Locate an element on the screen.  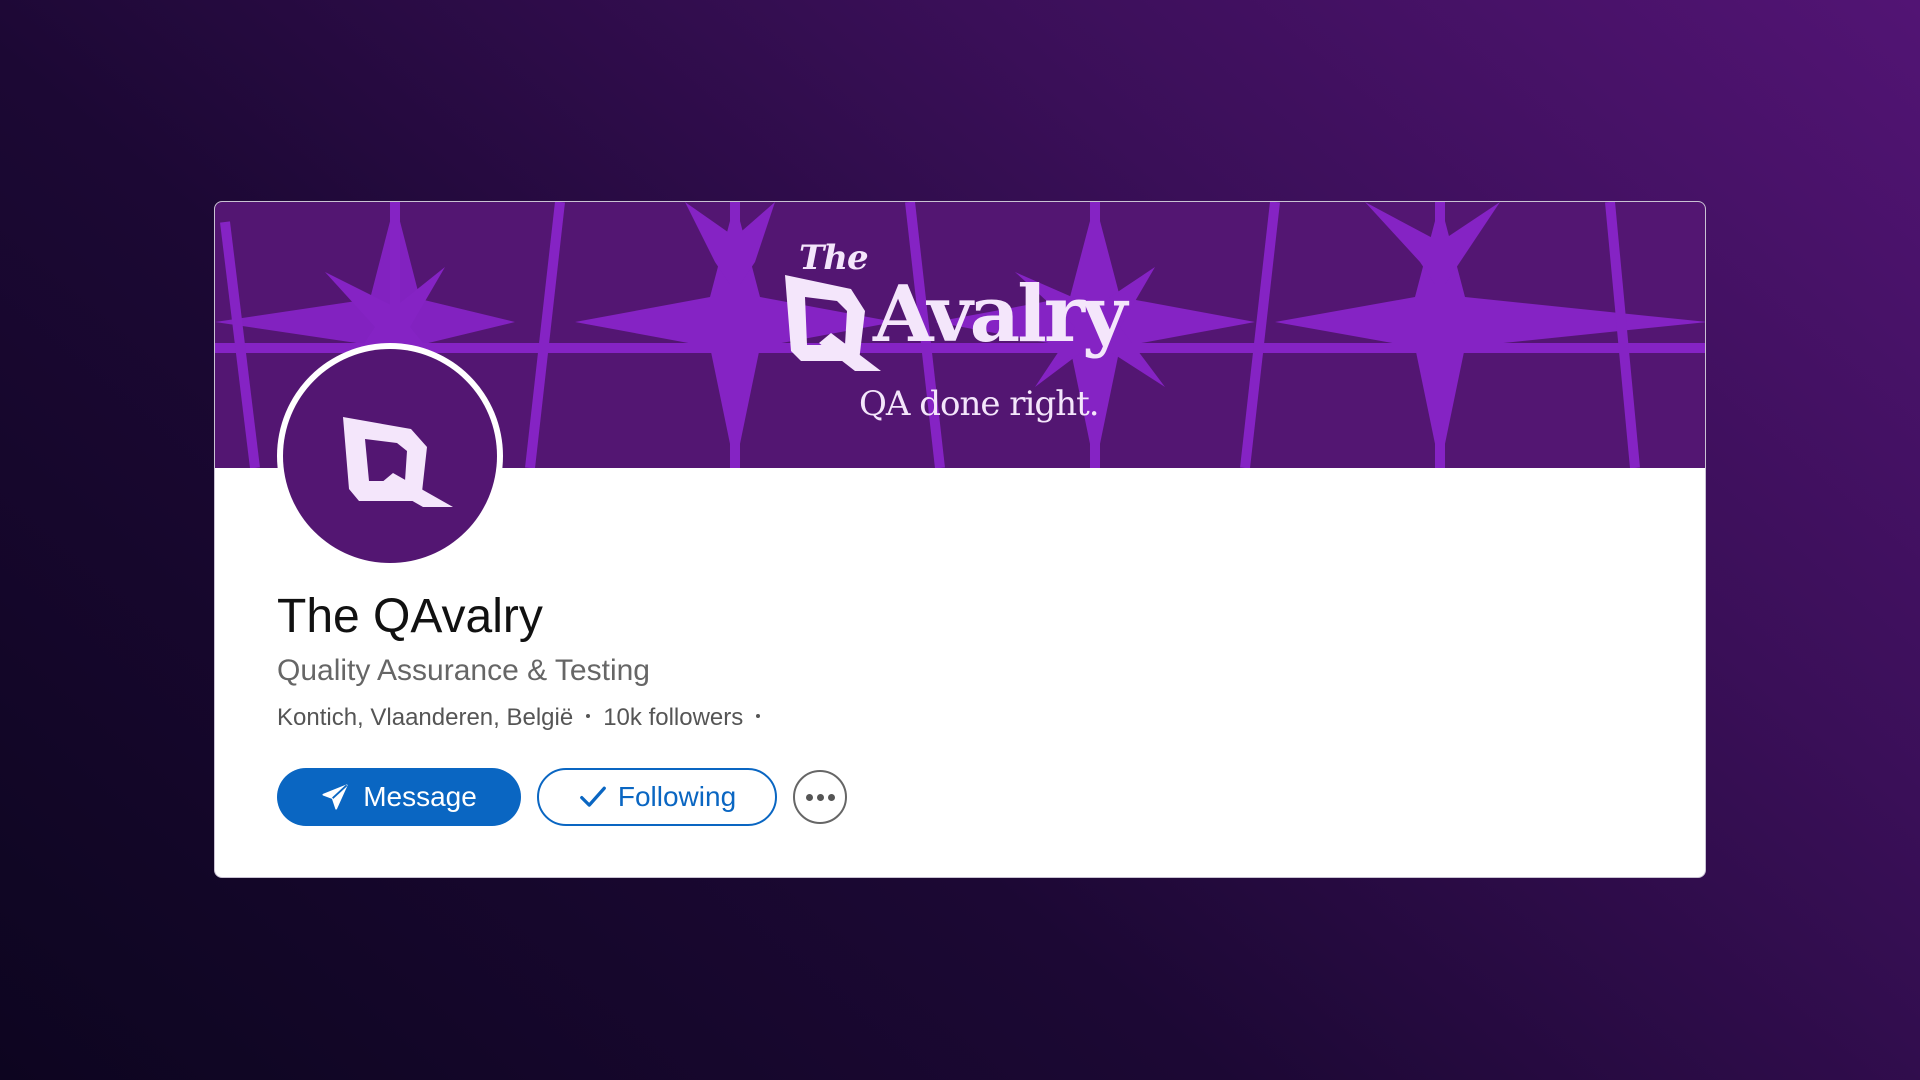
message-button-label: Message is located at coordinates (420, 796).